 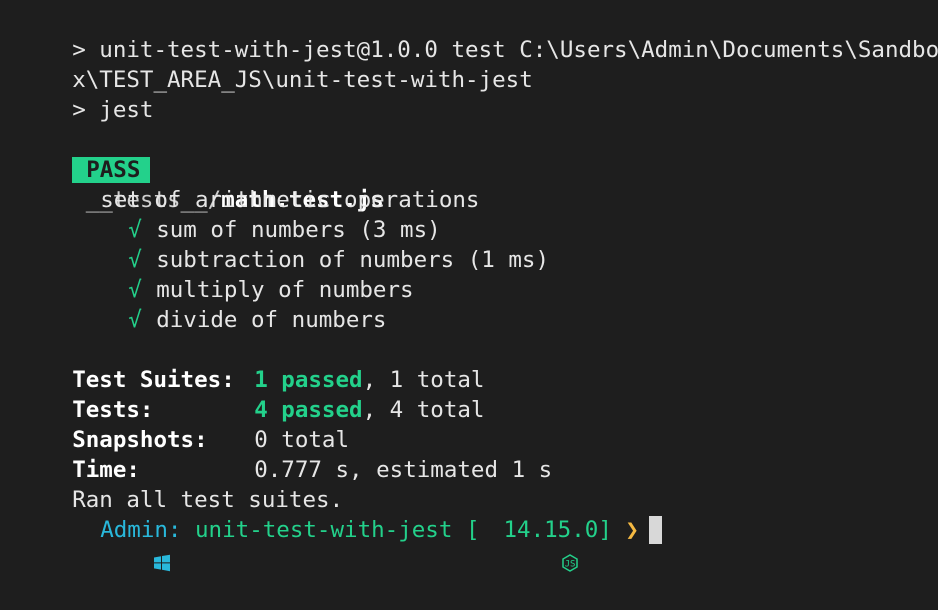 What do you see at coordinates (298, 230) in the screenshot?
I see `test-case-name: sum of numbers (3 ms)` at bounding box center [298, 230].